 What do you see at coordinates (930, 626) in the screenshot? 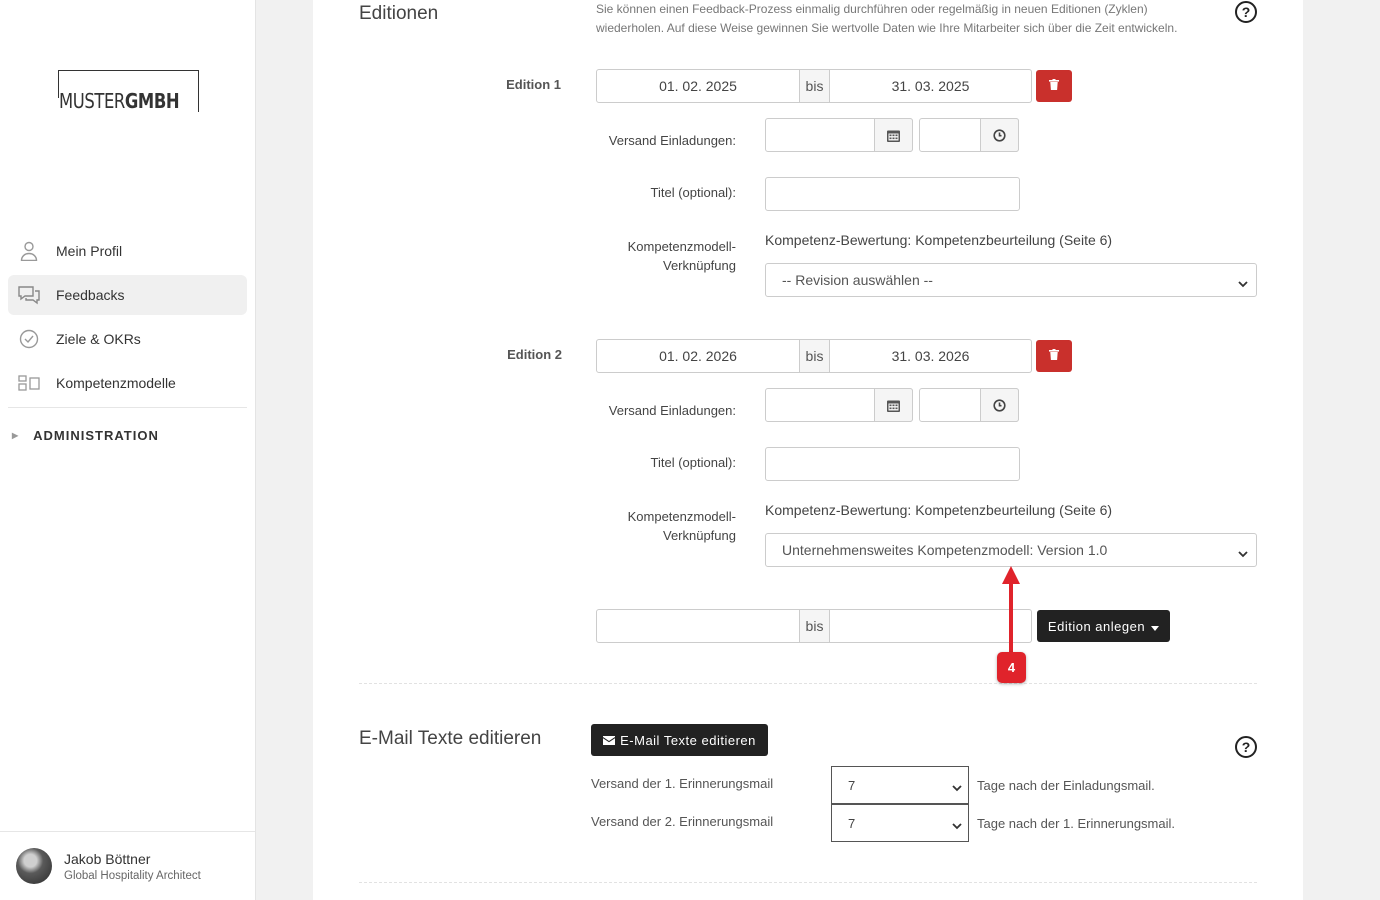
I see `new-edition-to` at bounding box center [930, 626].